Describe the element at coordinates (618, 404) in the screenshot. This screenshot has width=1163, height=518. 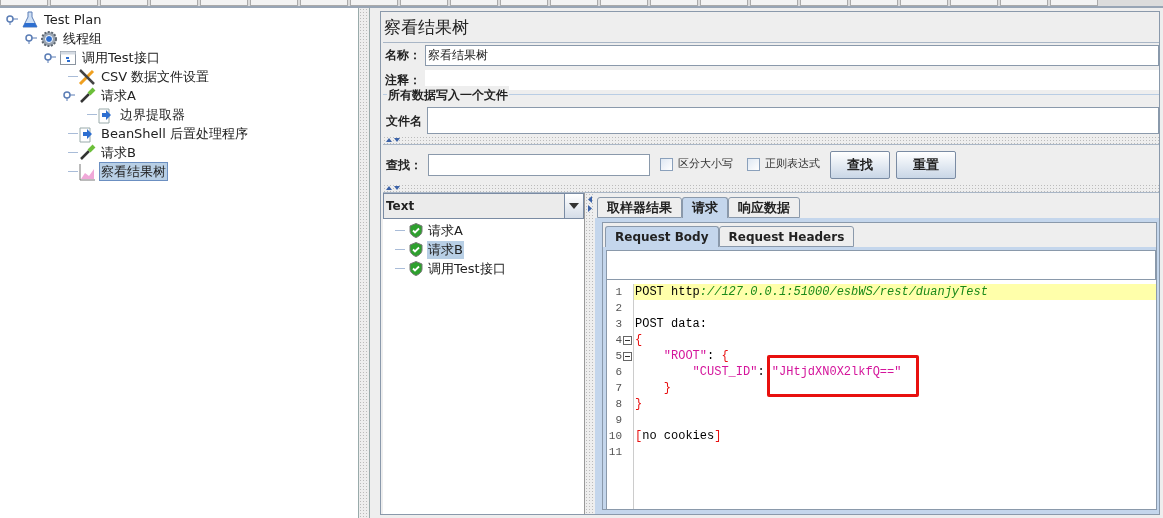
I see `line-number: 8` at that location.